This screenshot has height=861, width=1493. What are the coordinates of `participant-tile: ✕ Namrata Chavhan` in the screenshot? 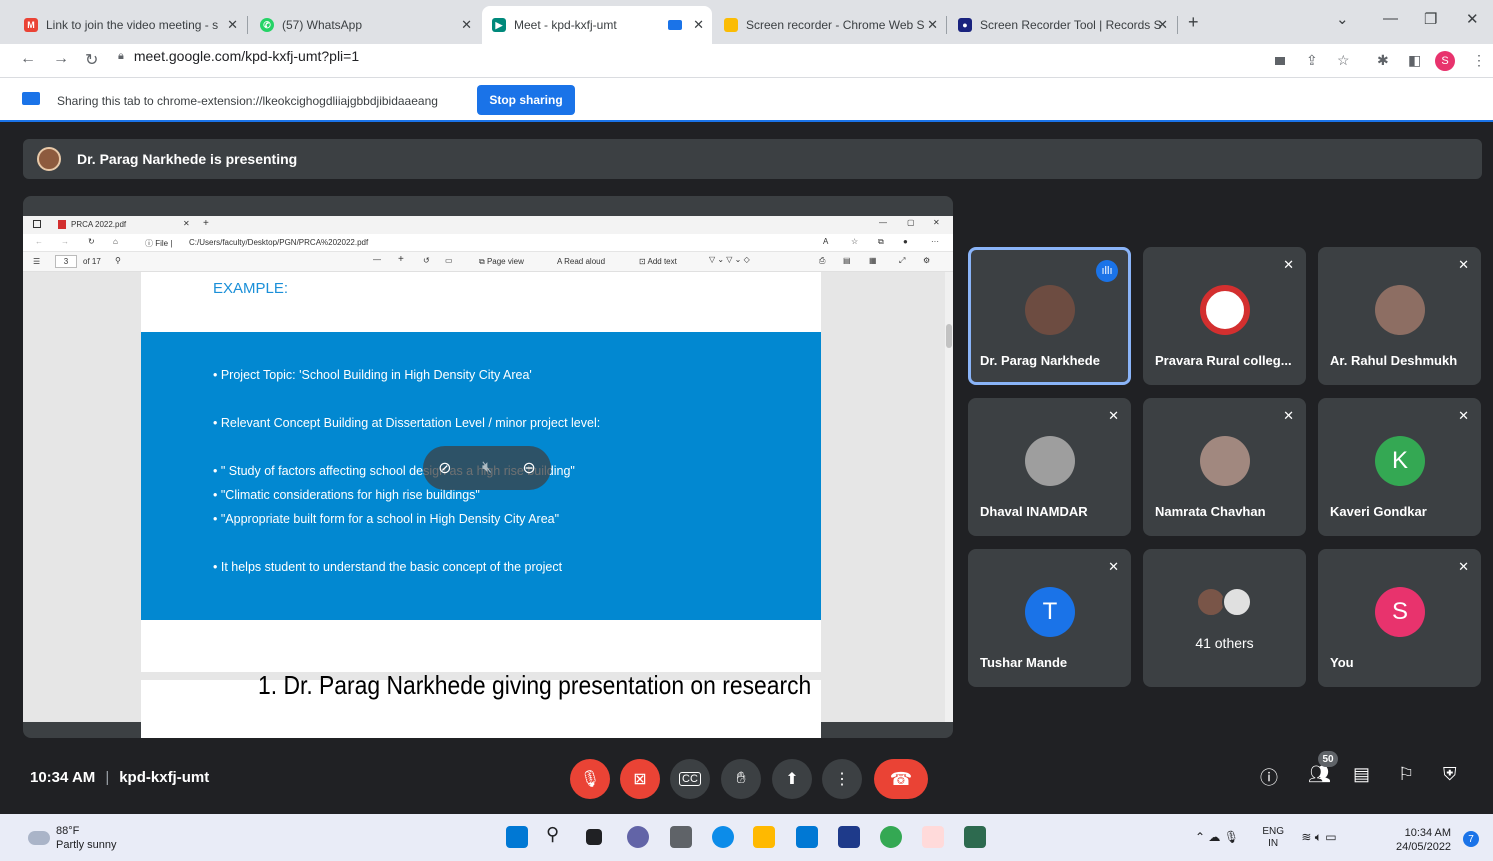 It's located at (1224, 467).